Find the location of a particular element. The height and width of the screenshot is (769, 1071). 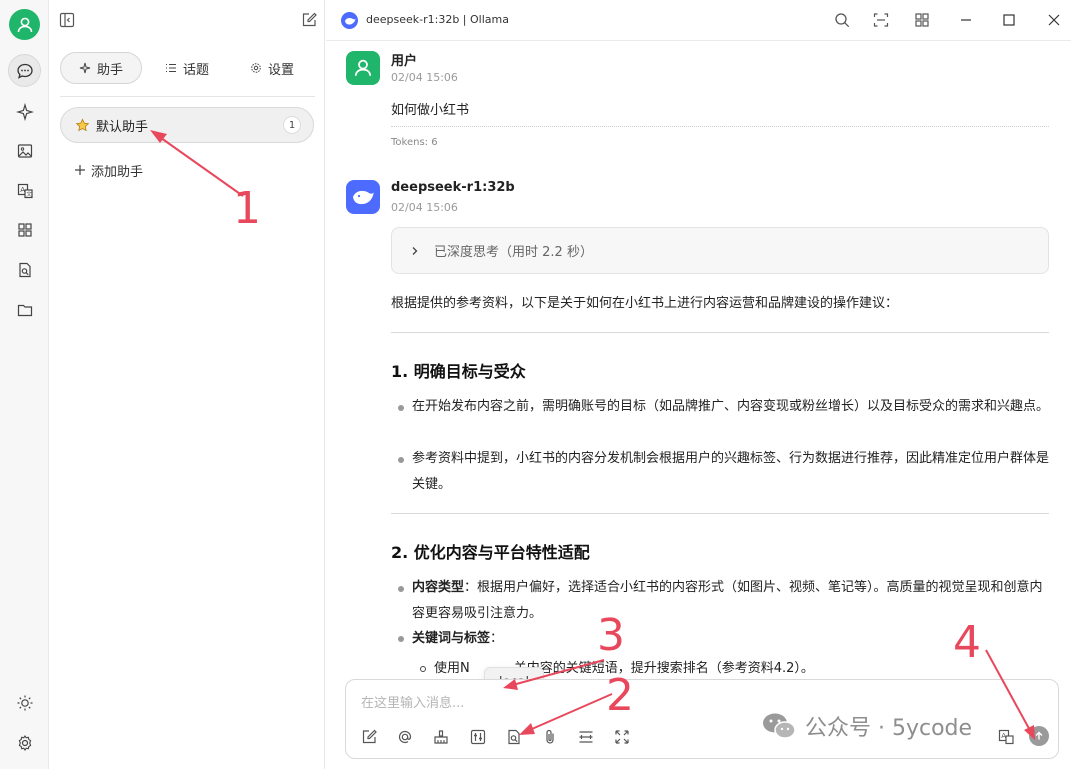

watermark: 公众号 · 5ycode is located at coordinates (866, 726).